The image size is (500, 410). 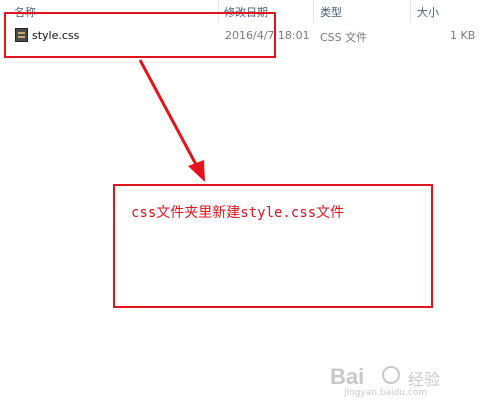 I want to click on baidu-watermark: Bai 经验 jingyan.baidu.com, so click(x=410, y=380).